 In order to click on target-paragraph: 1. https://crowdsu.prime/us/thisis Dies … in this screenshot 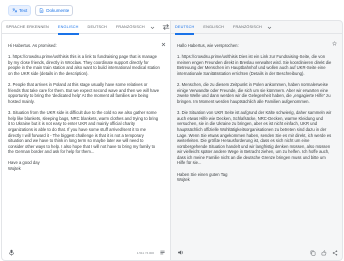, I will do `click(254, 65)`.